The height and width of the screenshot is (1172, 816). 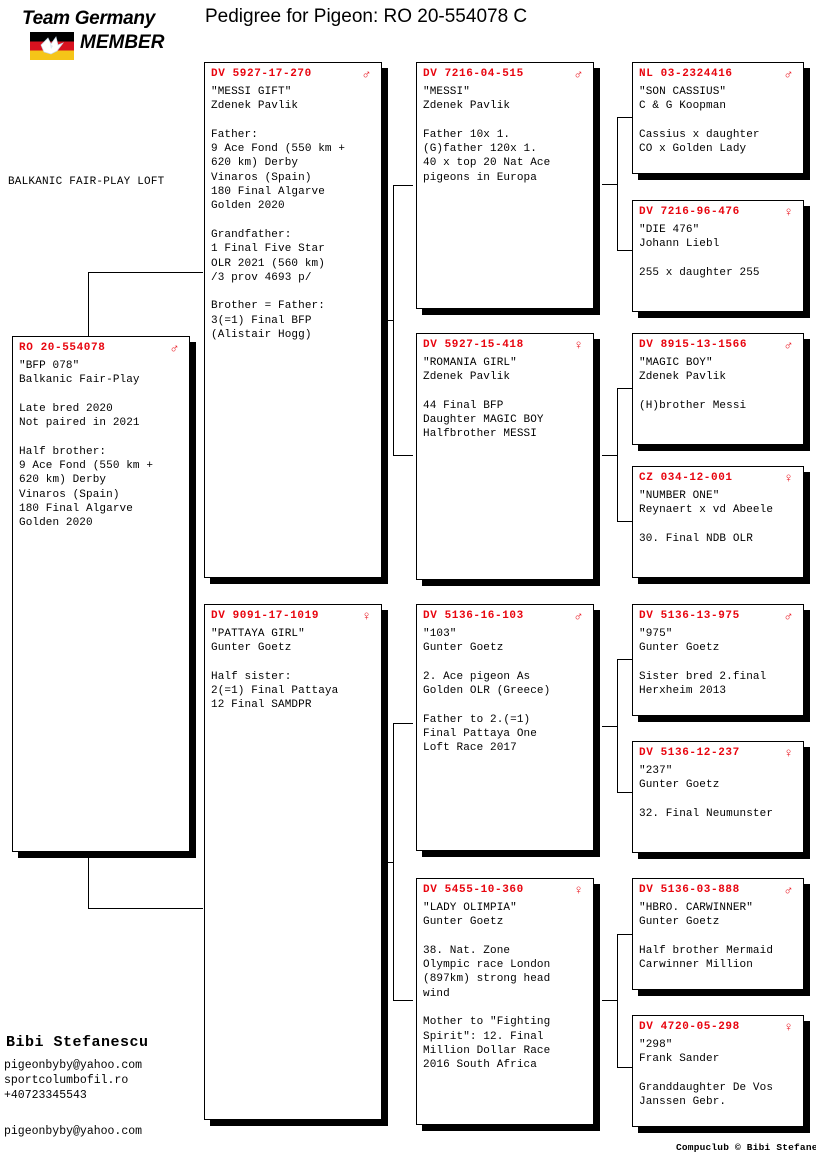 What do you see at coordinates (403, 455) in the screenshot?
I see `connector-g1f-to-g2-bottom` at bounding box center [403, 455].